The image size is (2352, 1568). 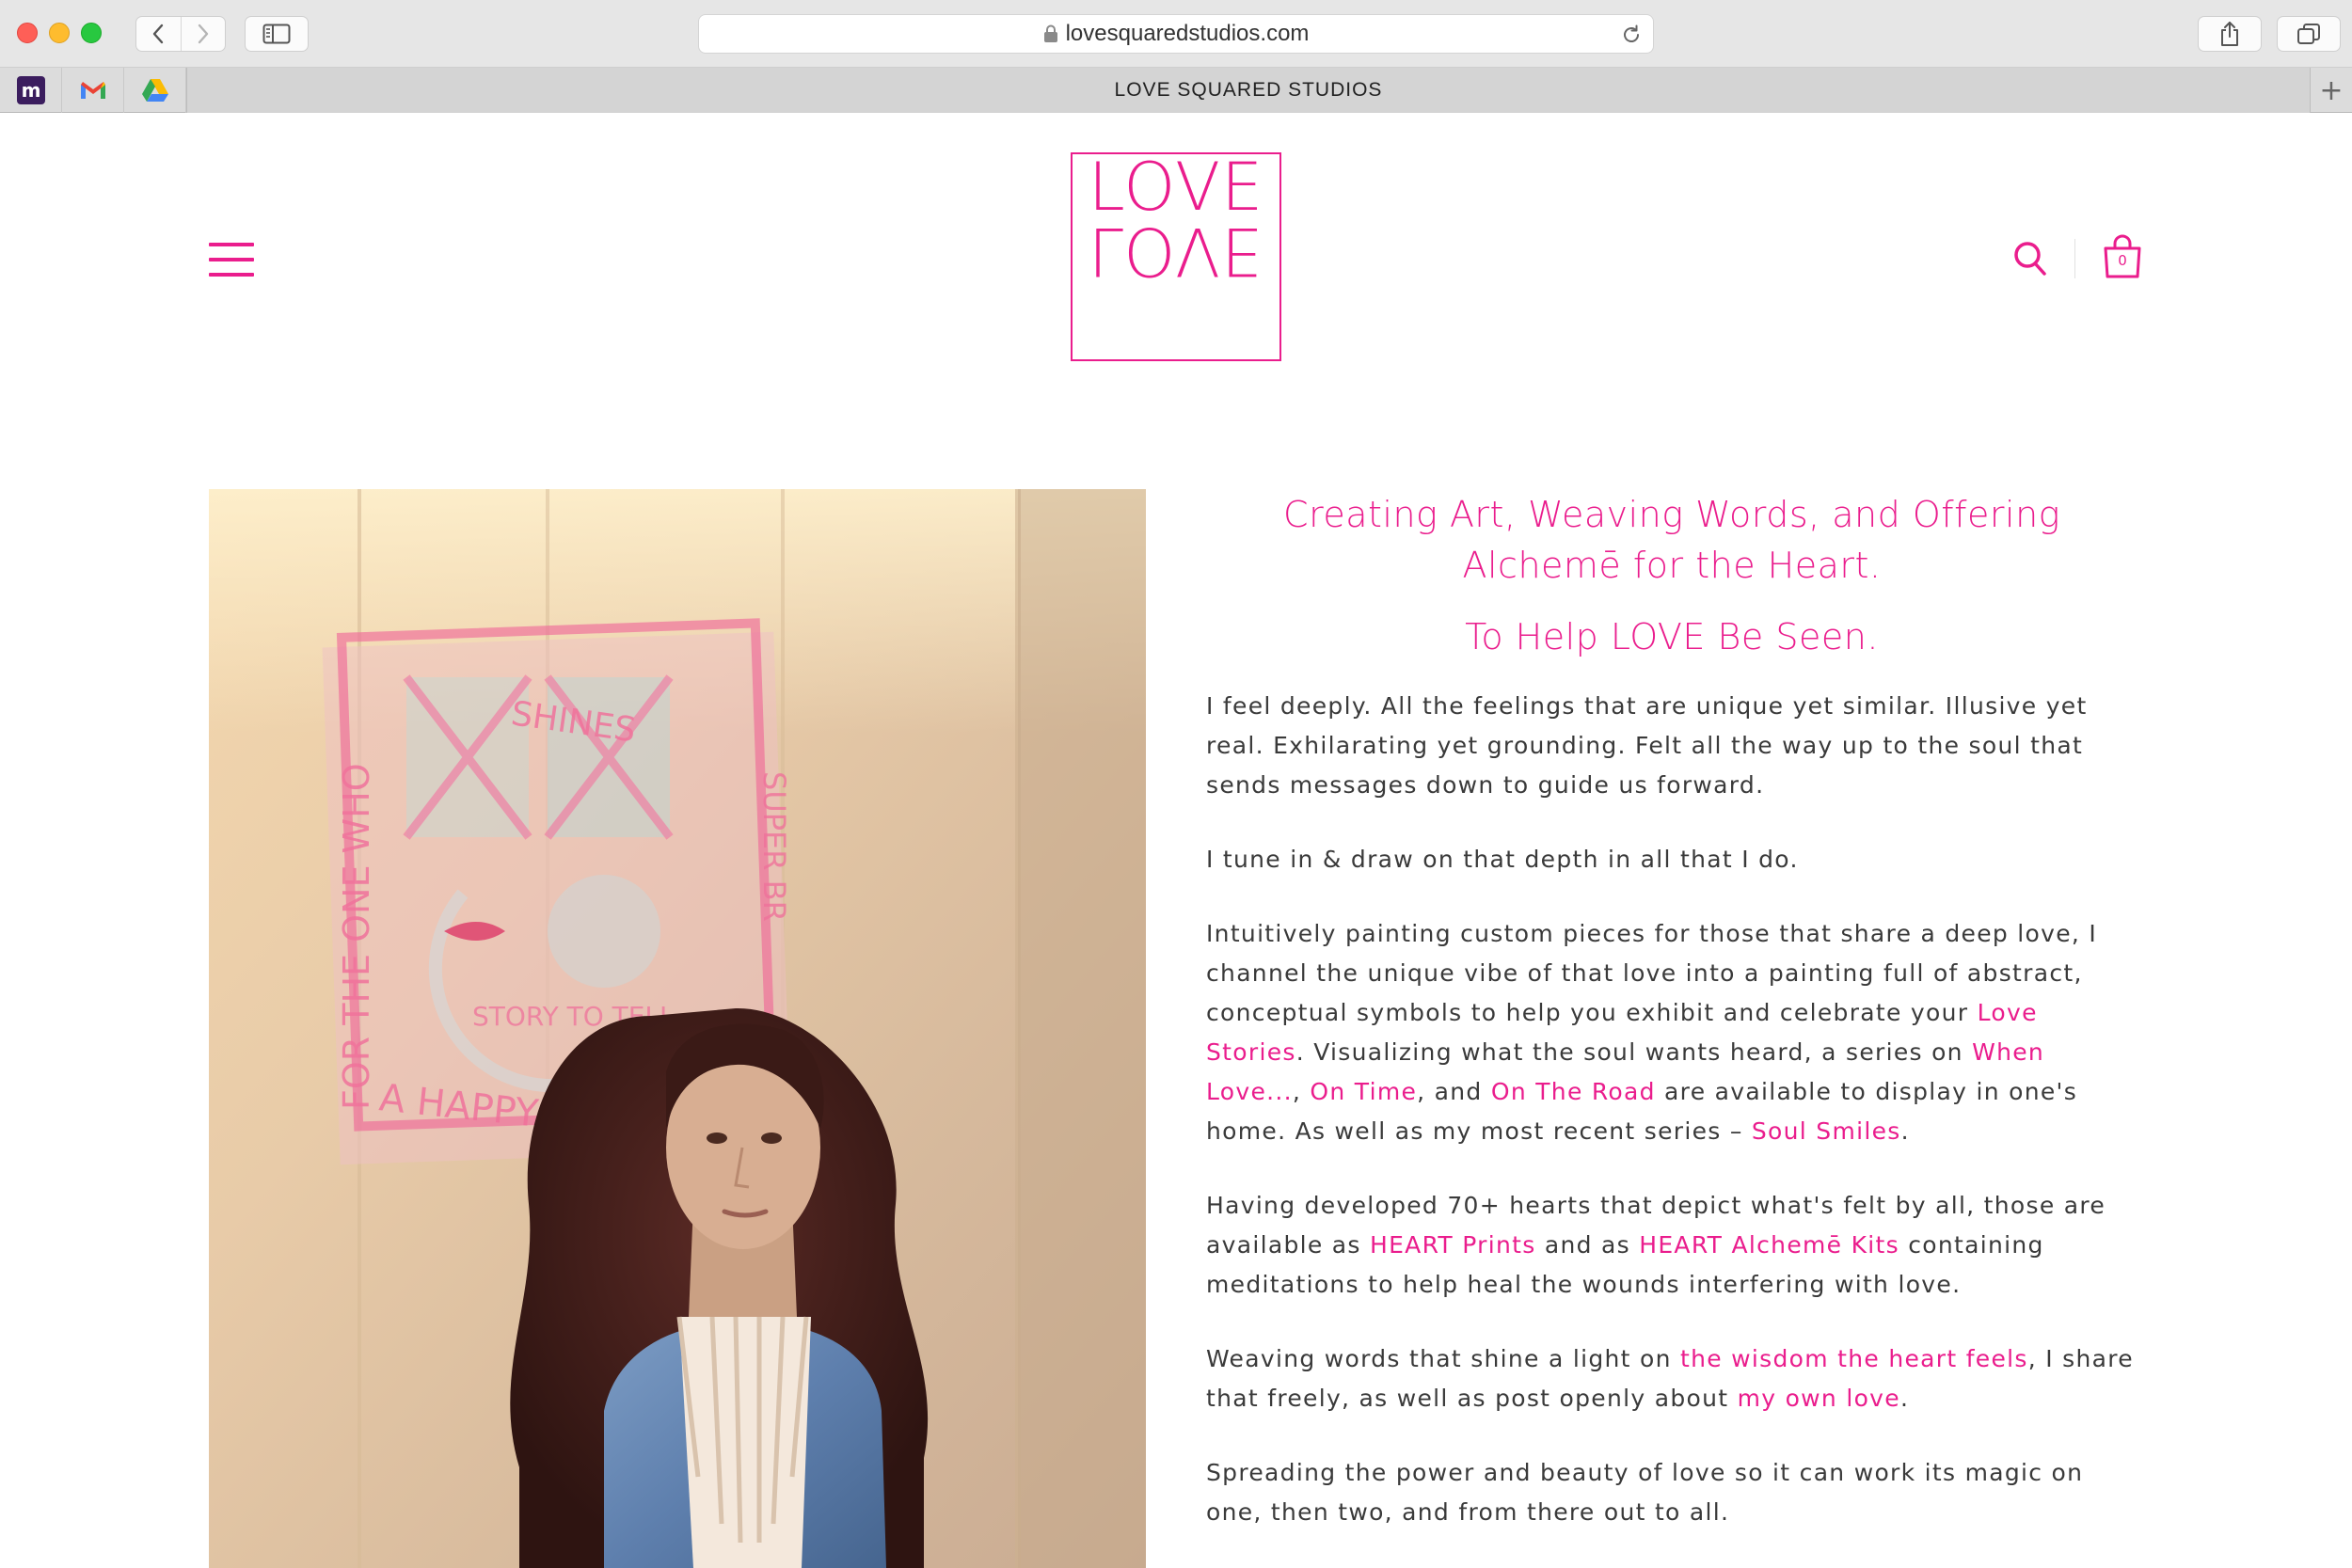 I want to click on cart-button: 0, so click(x=2122, y=256).